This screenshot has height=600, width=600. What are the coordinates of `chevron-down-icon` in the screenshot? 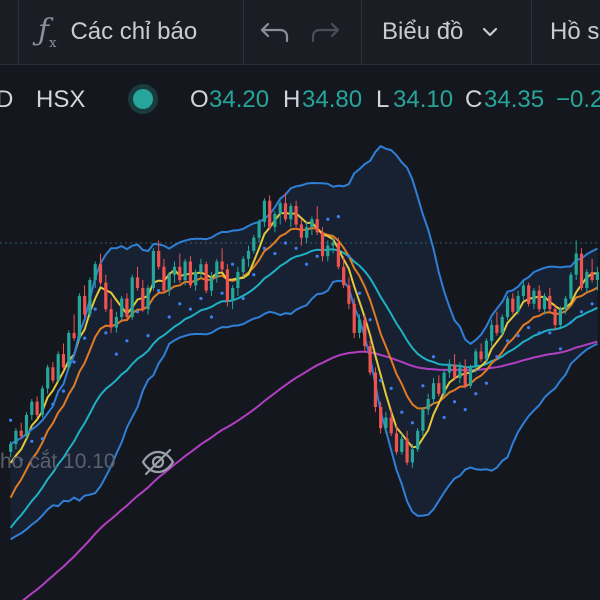 It's located at (490, 32).